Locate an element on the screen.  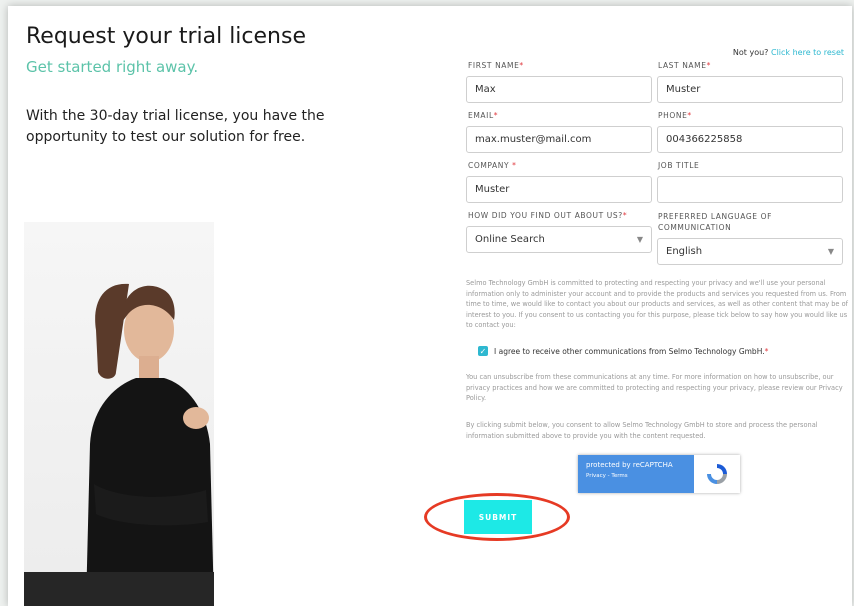
first-name-input: Max is located at coordinates (559, 89).